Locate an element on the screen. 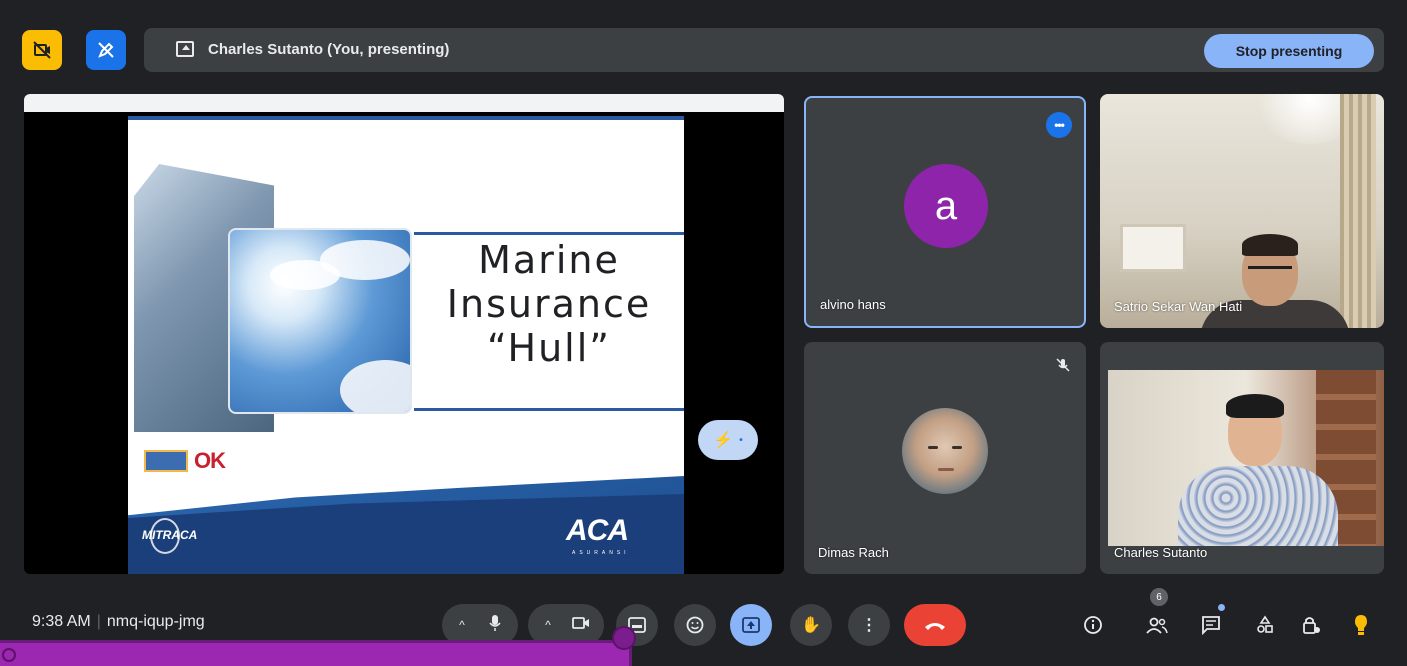  video-background-frame is located at coordinates (1153, 248).